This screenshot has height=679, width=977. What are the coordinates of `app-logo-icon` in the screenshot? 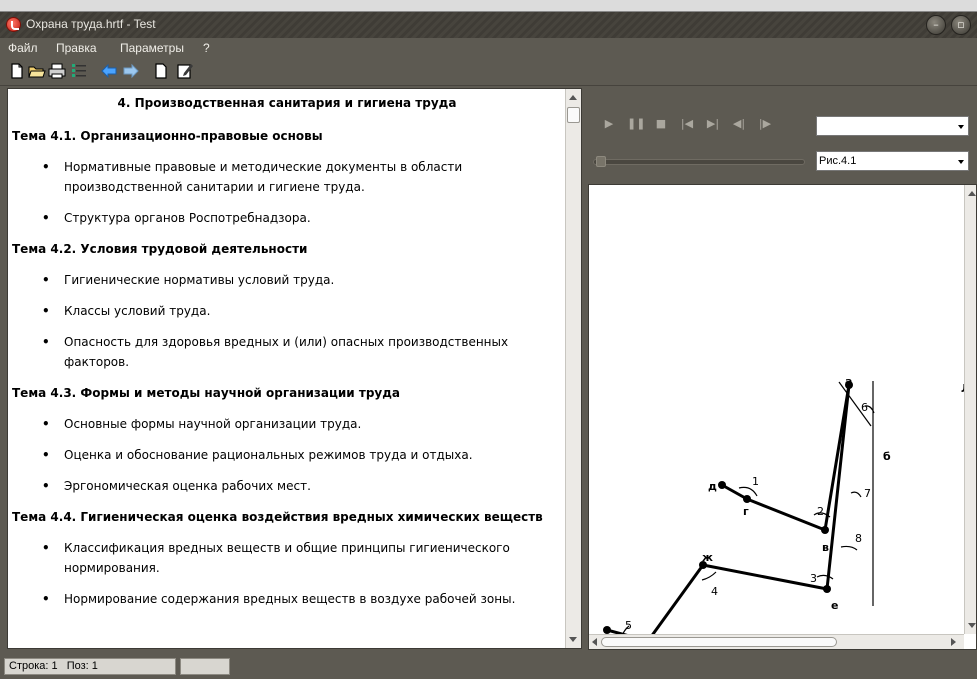 It's located at (13, 24).